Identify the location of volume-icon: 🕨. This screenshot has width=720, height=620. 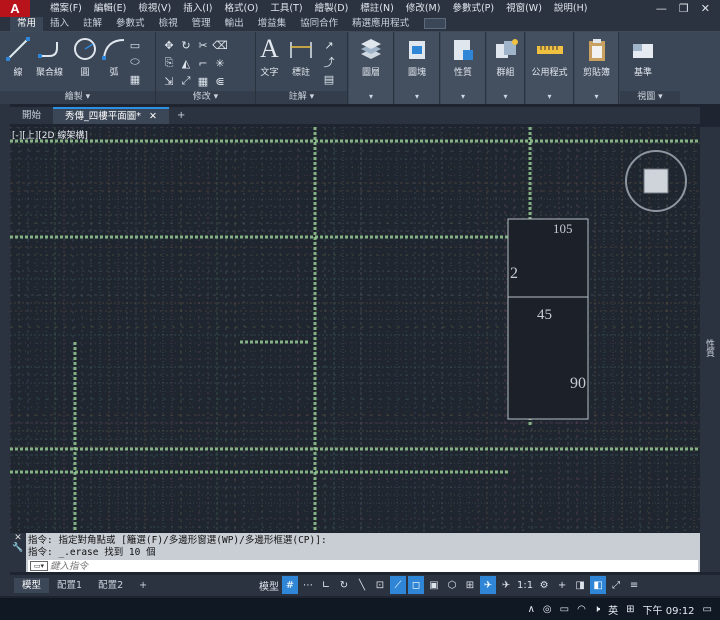
(597, 609).